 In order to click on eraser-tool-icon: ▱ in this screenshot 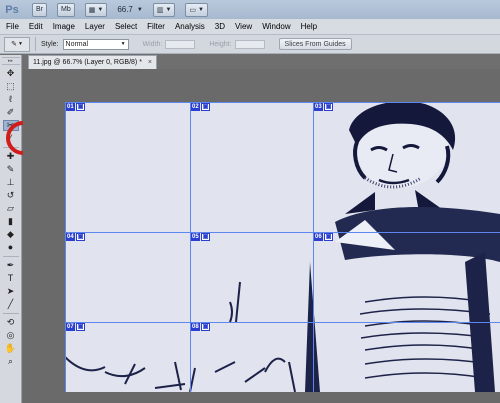, I will do `click(11, 208)`.